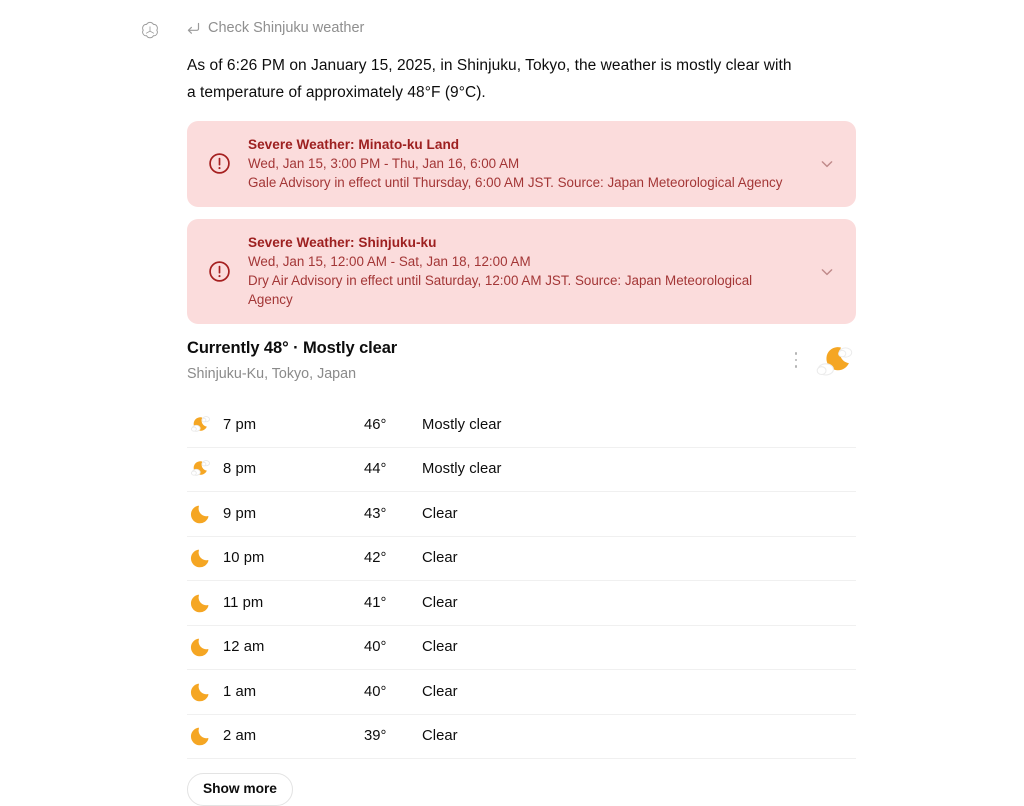 This screenshot has height=806, width=1024. Describe the element at coordinates (240, 469) in the screenshot. I see `hourly-time: 8 pm` at that location.